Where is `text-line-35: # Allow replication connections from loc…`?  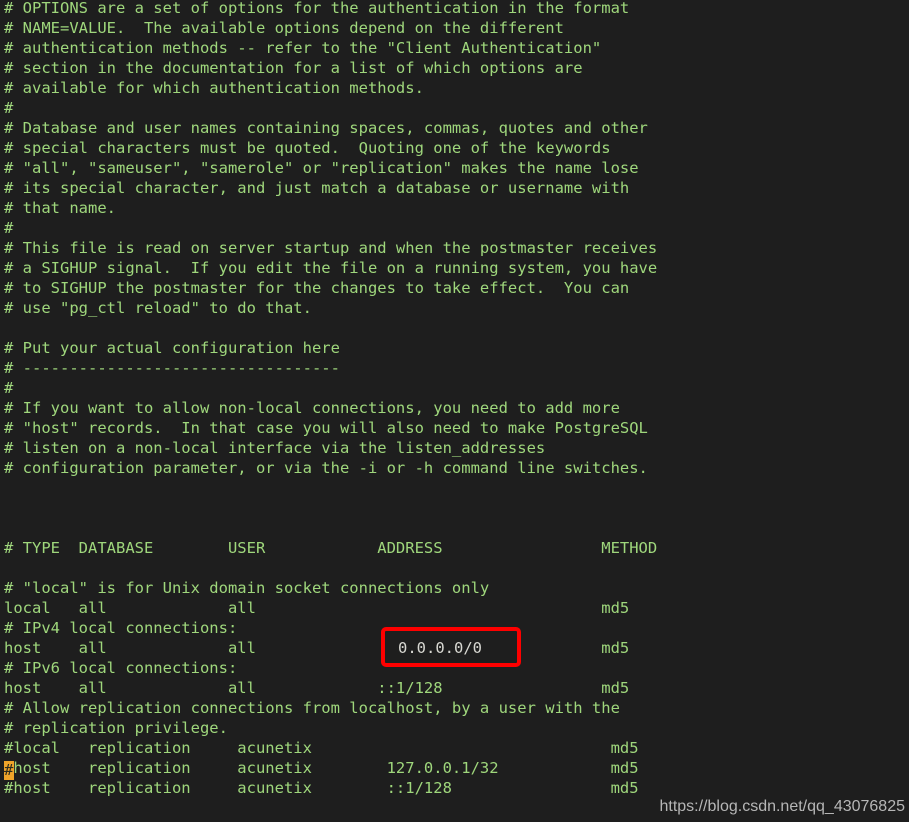 text-line-35: # Allow replication connections from loc… is located at coordinates (312, 708).